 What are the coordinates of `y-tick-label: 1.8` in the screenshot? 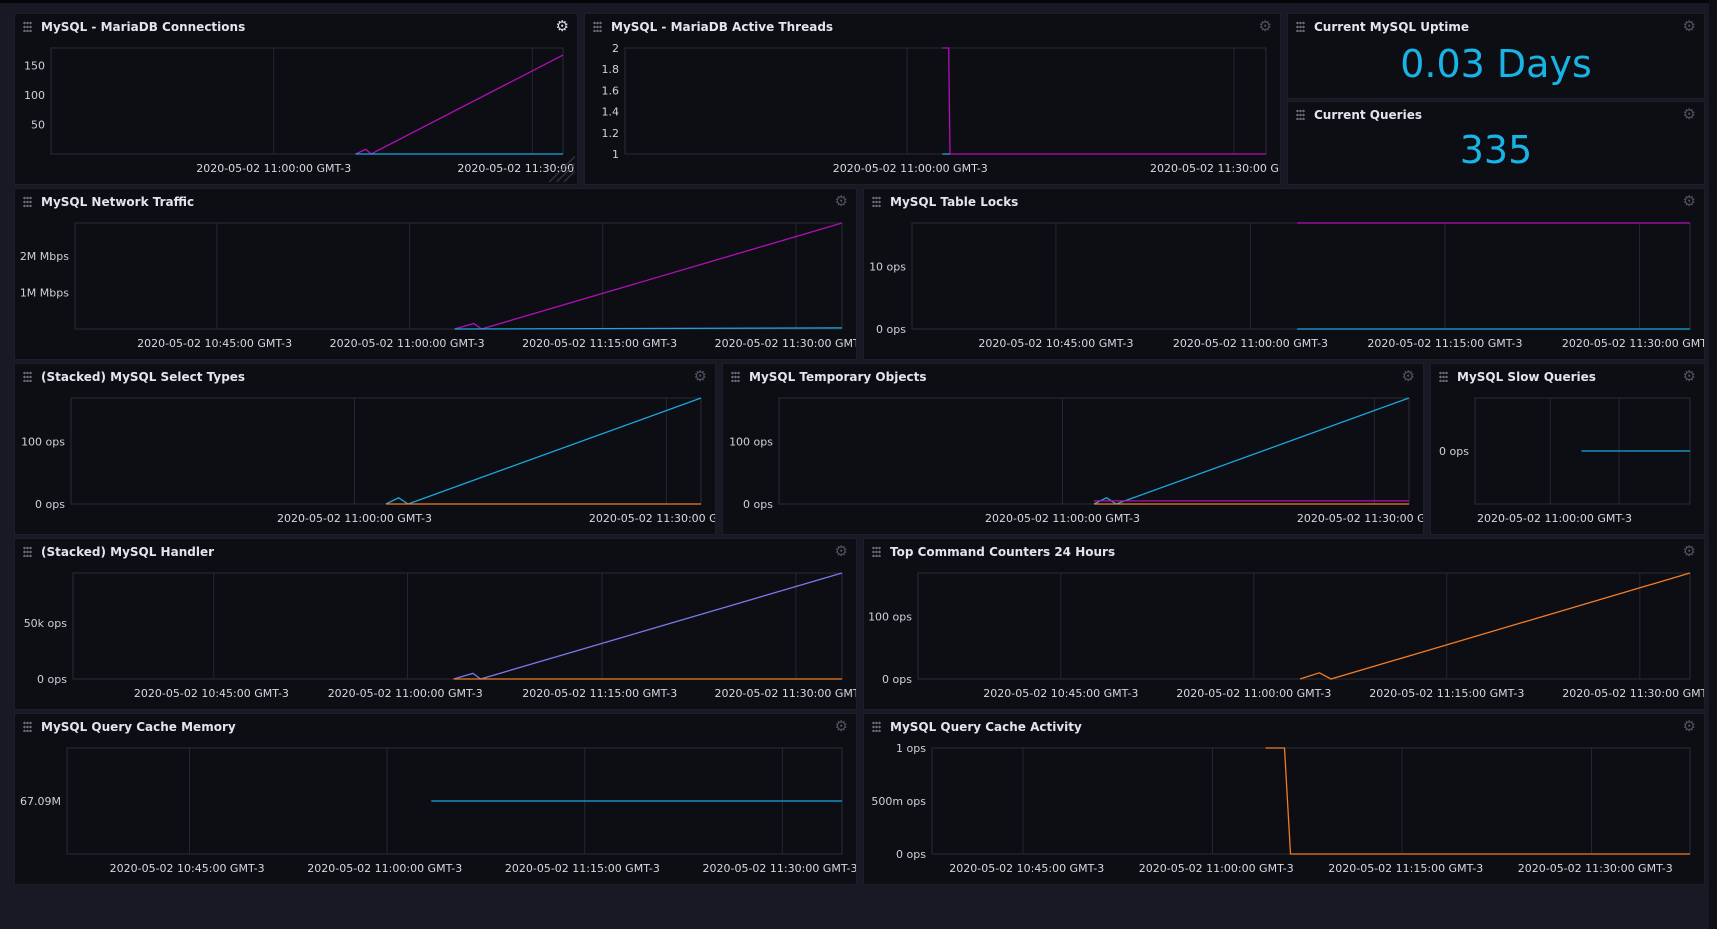 It's located at (611, 69).